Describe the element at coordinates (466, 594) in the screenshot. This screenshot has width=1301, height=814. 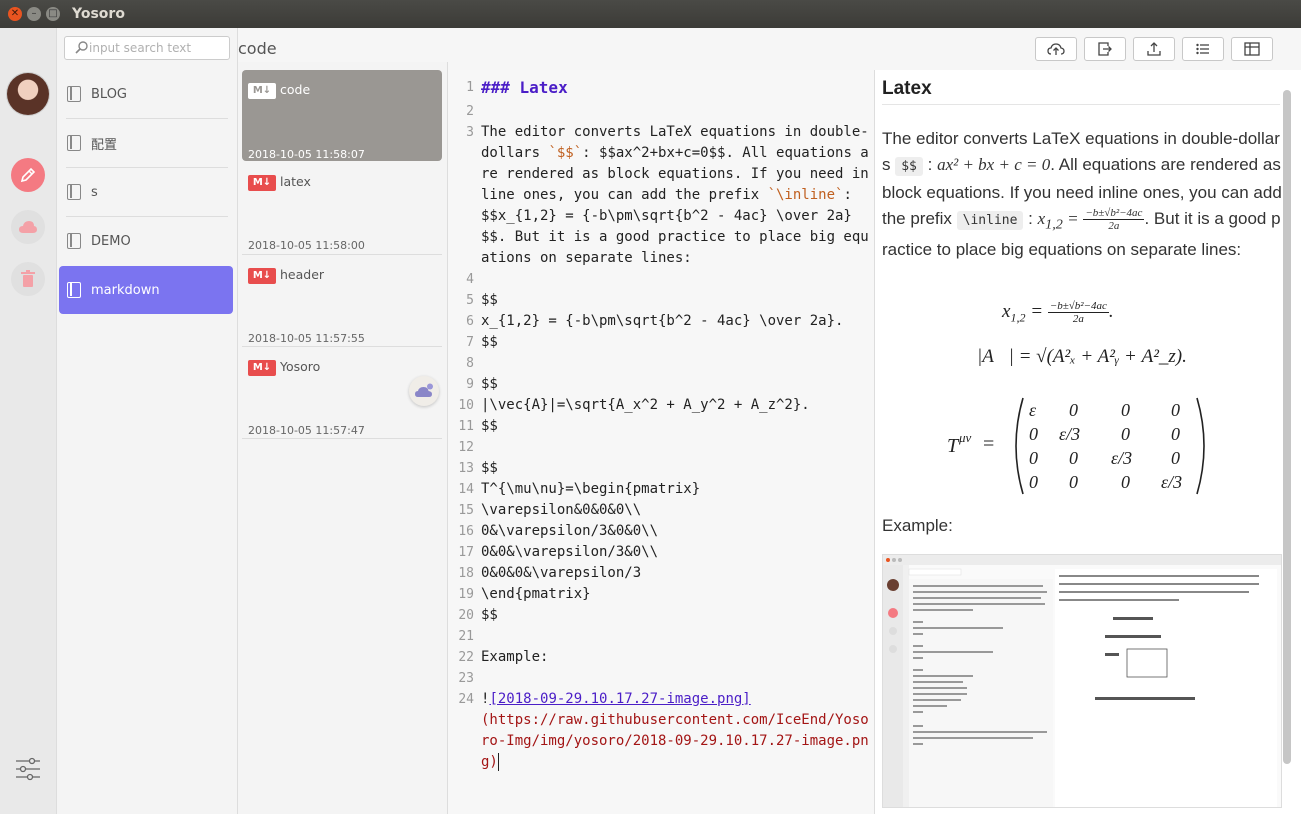
I see `line-number: 19` at that location.